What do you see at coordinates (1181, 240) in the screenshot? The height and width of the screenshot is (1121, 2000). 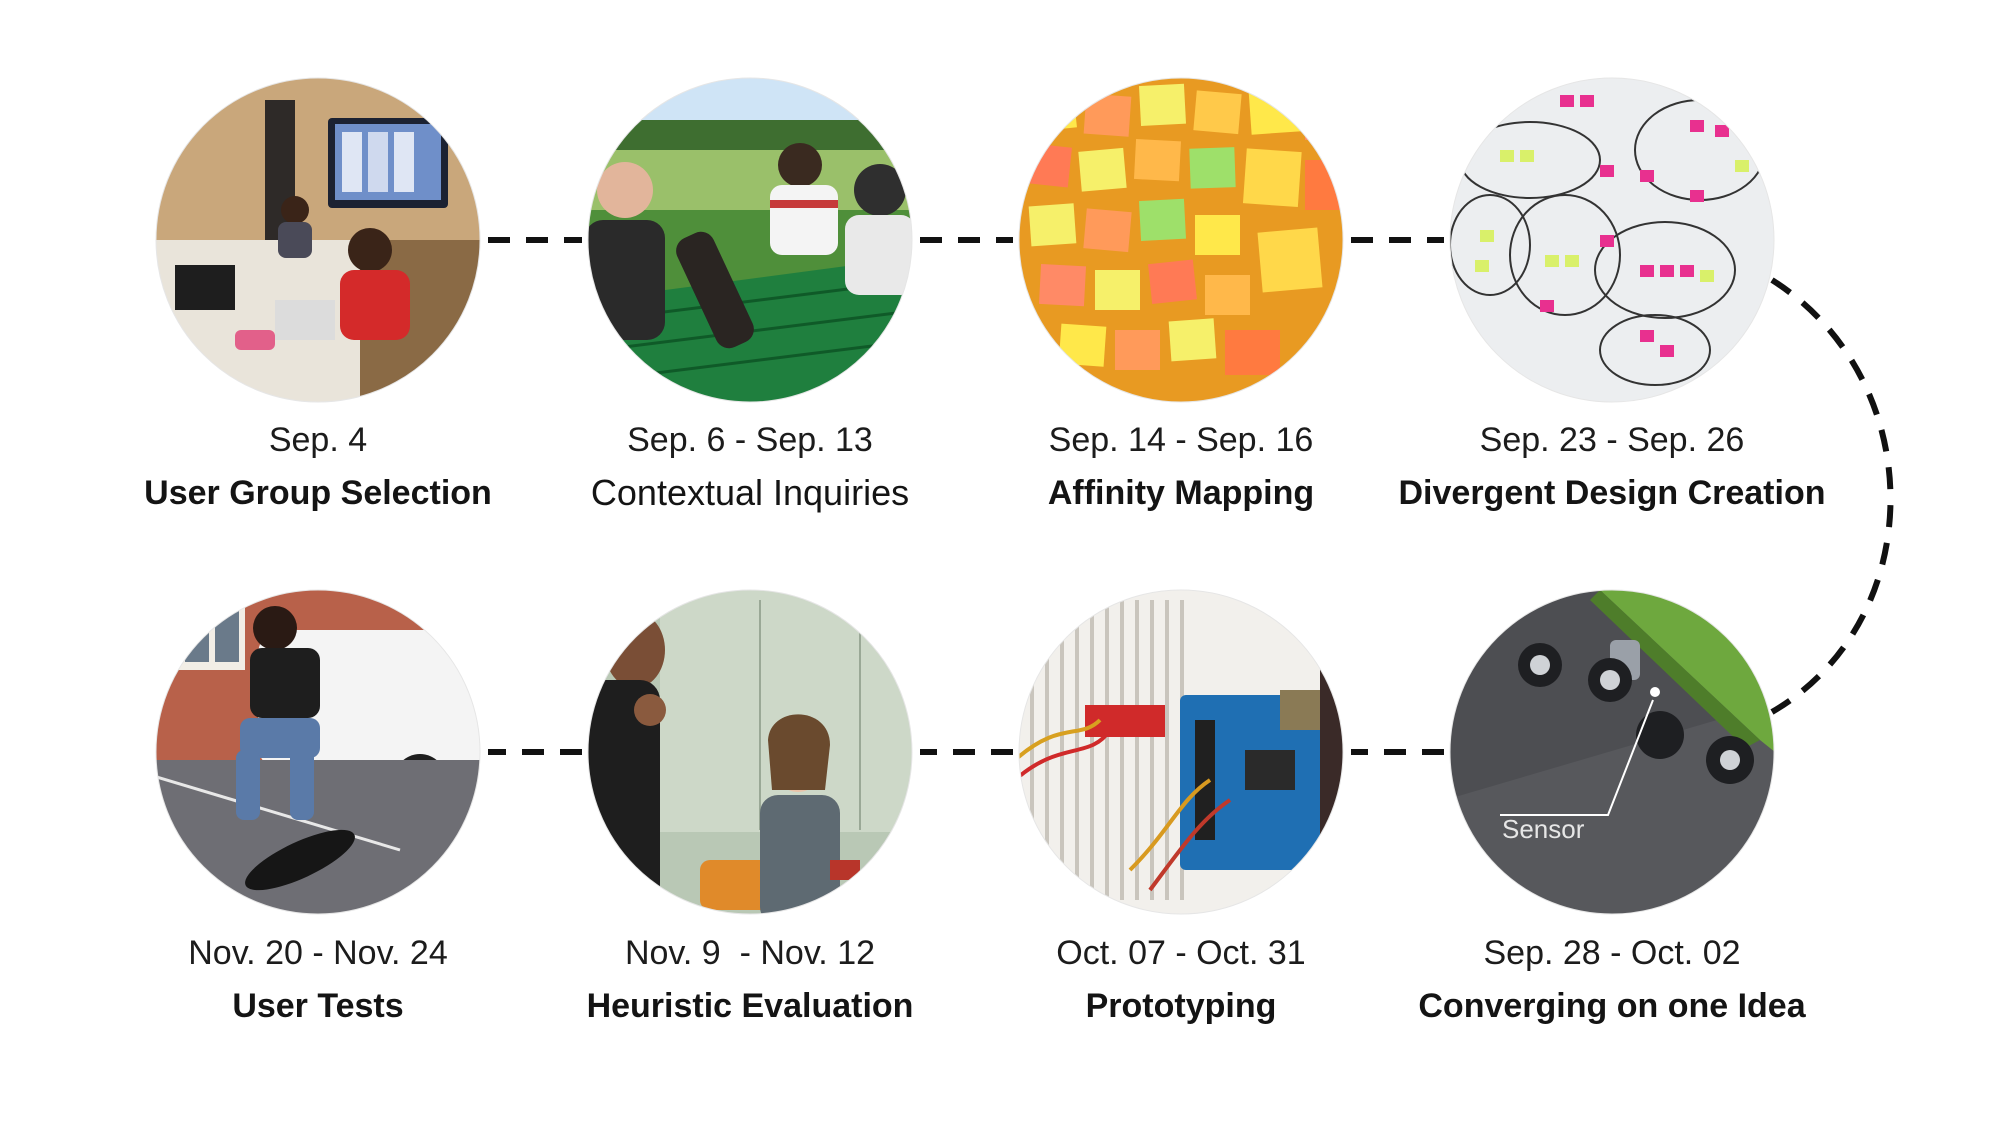 I see `sticky-notes-wall-photo` at bounding box center [1181, 240].